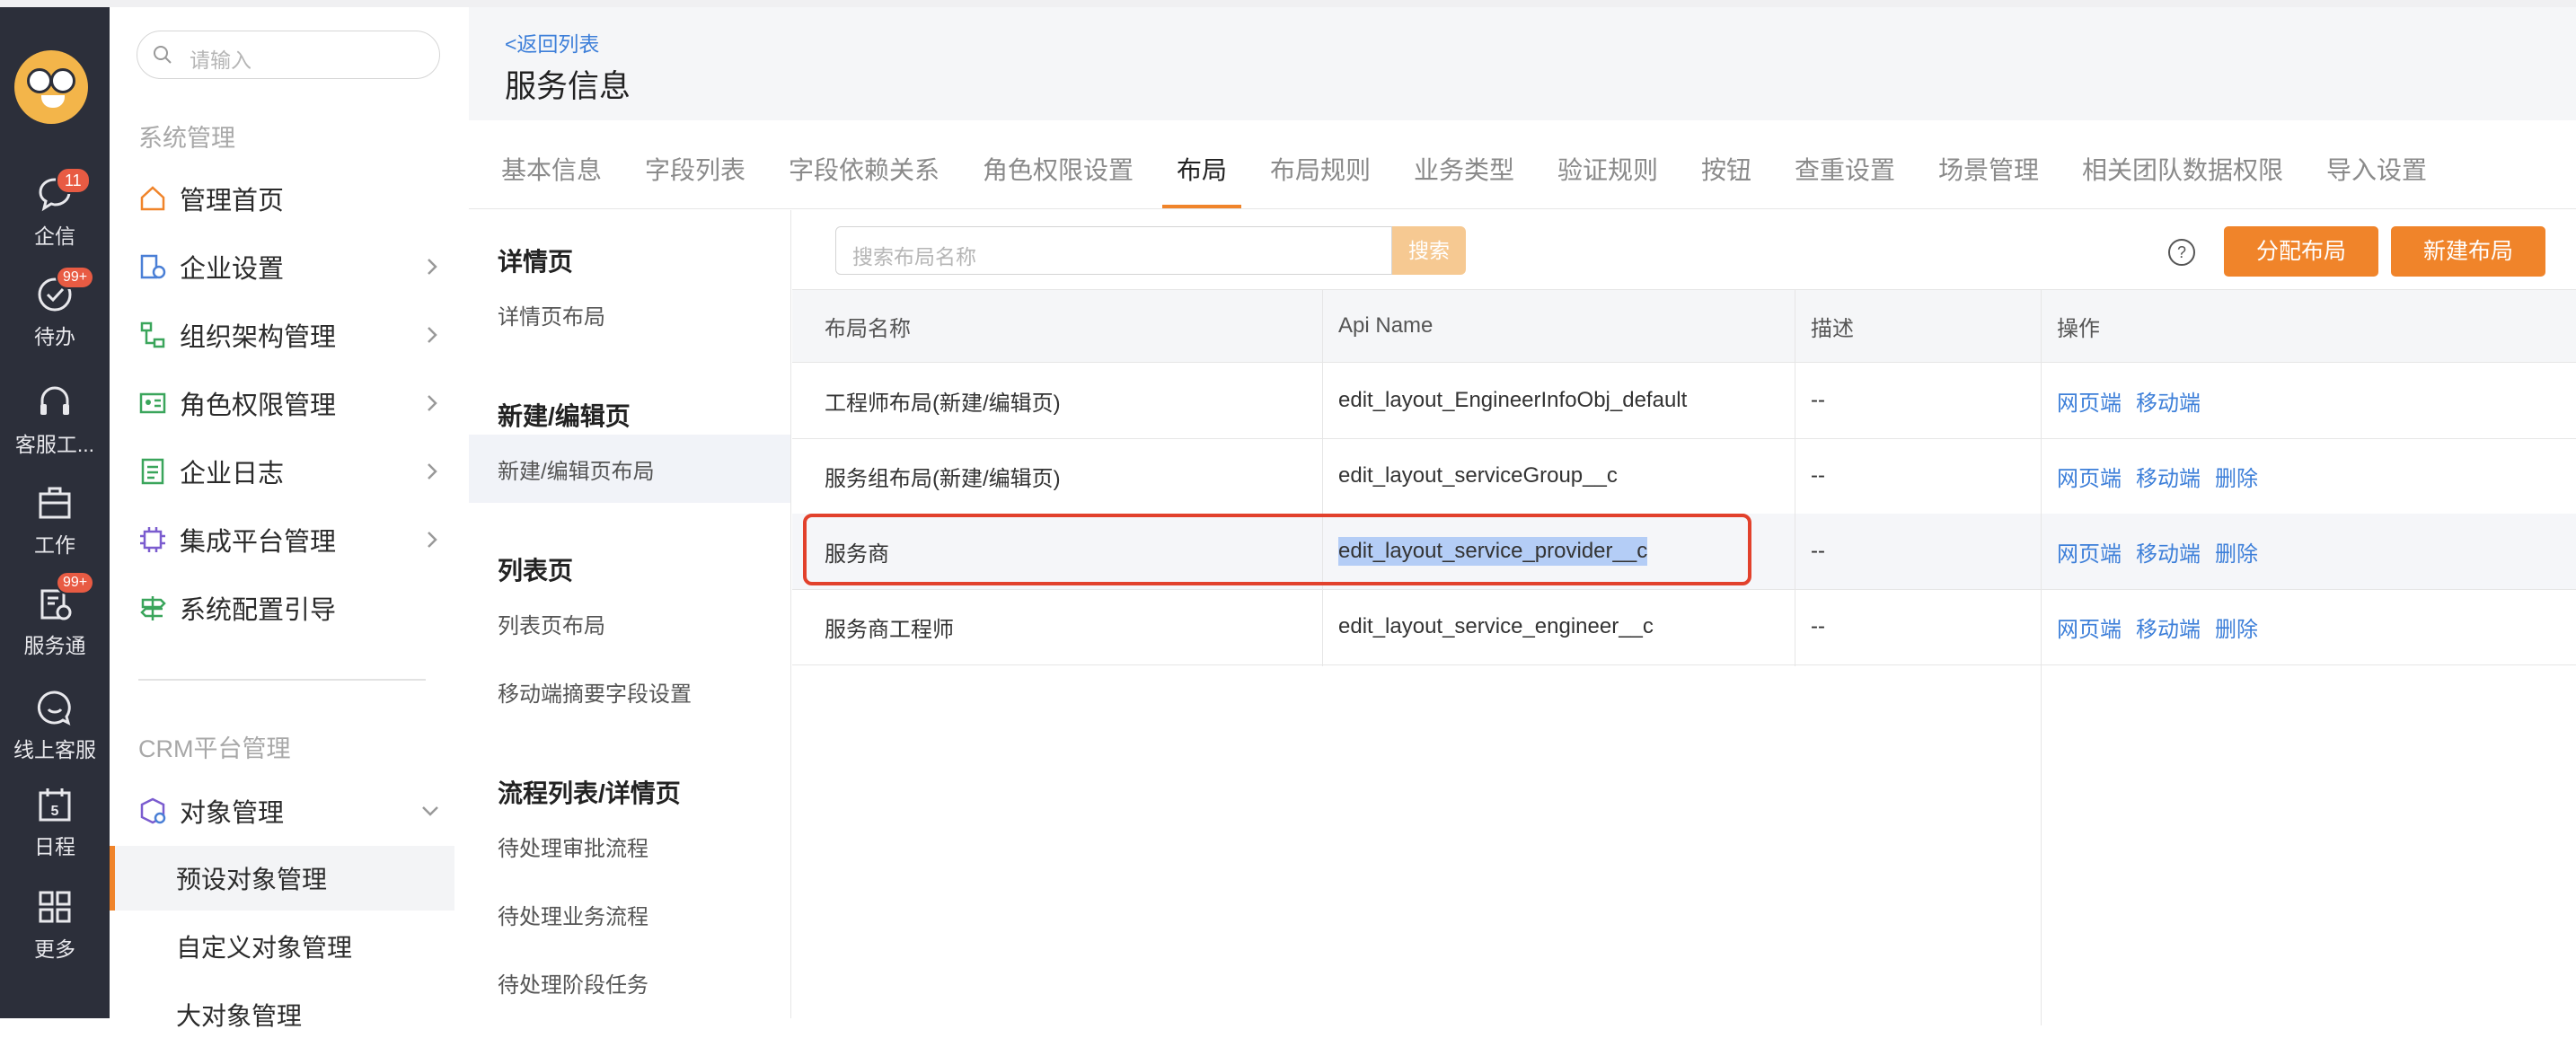  I want to click on sidebar-item-home: 管理首页, so click(291, 199).